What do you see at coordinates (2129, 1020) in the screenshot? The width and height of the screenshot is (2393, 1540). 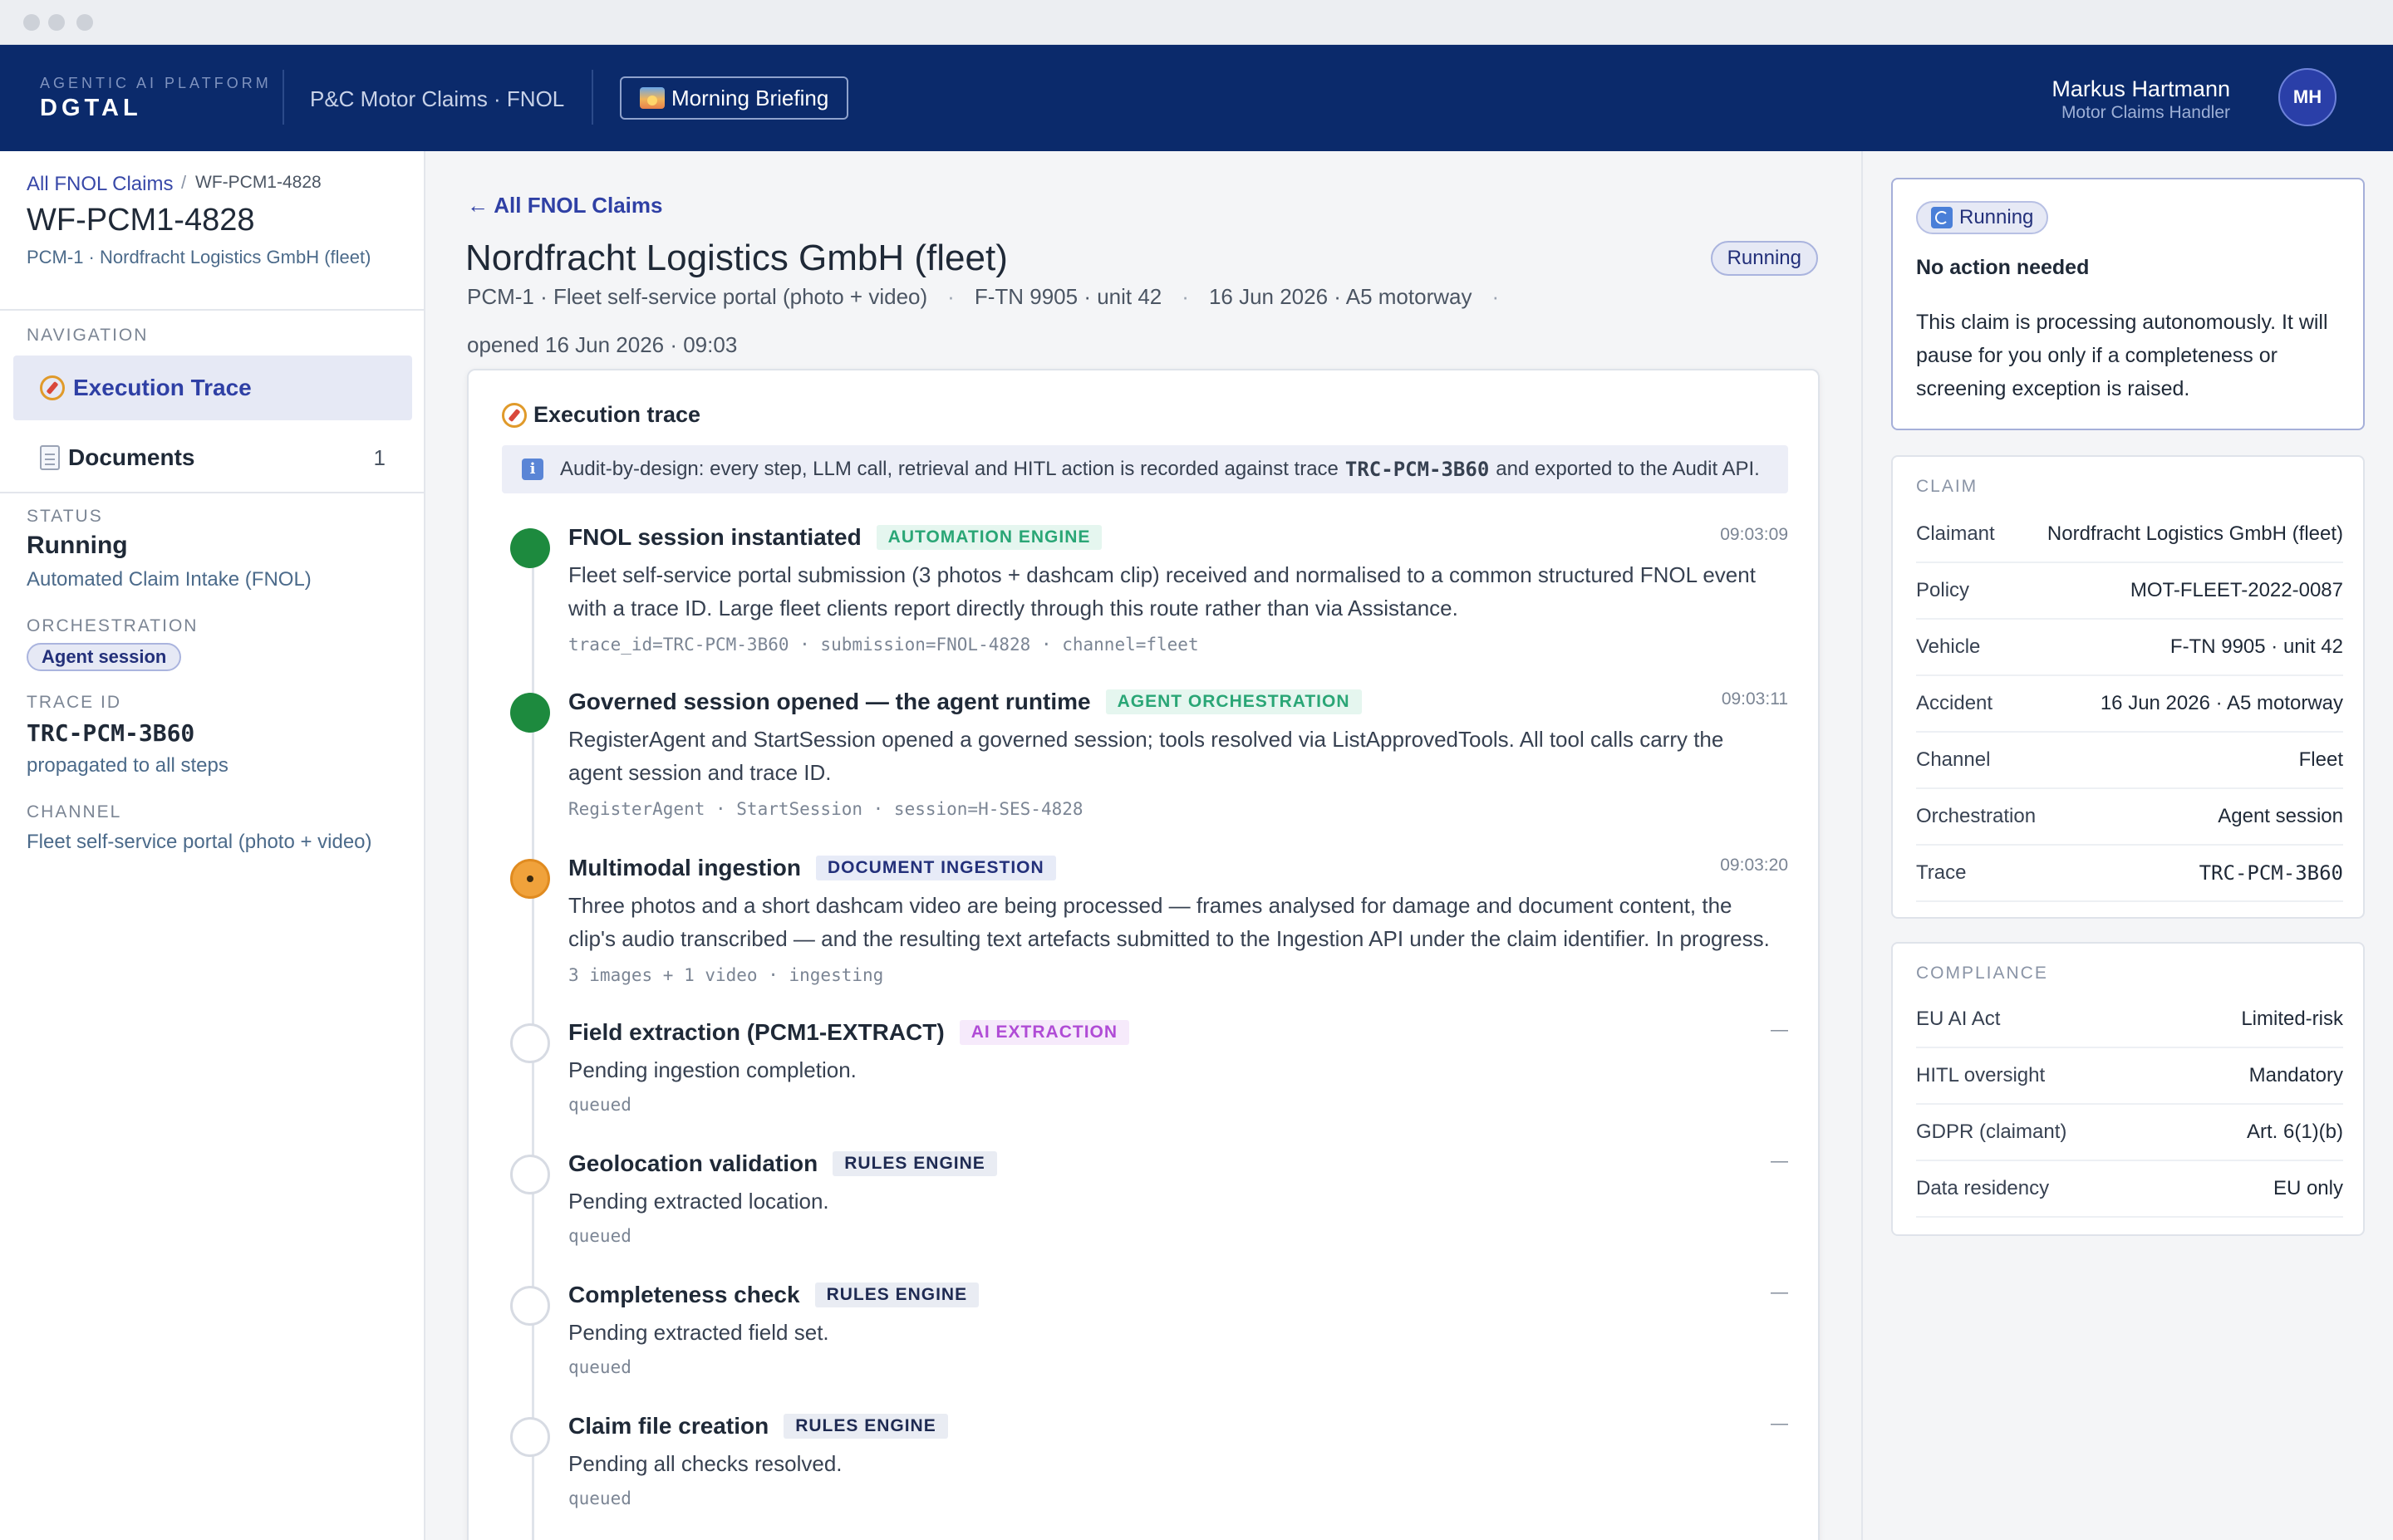 I see `compliance-row-eu-ai-act: EU AI Act Limited-risk` at bounding box center [2129, 1020].